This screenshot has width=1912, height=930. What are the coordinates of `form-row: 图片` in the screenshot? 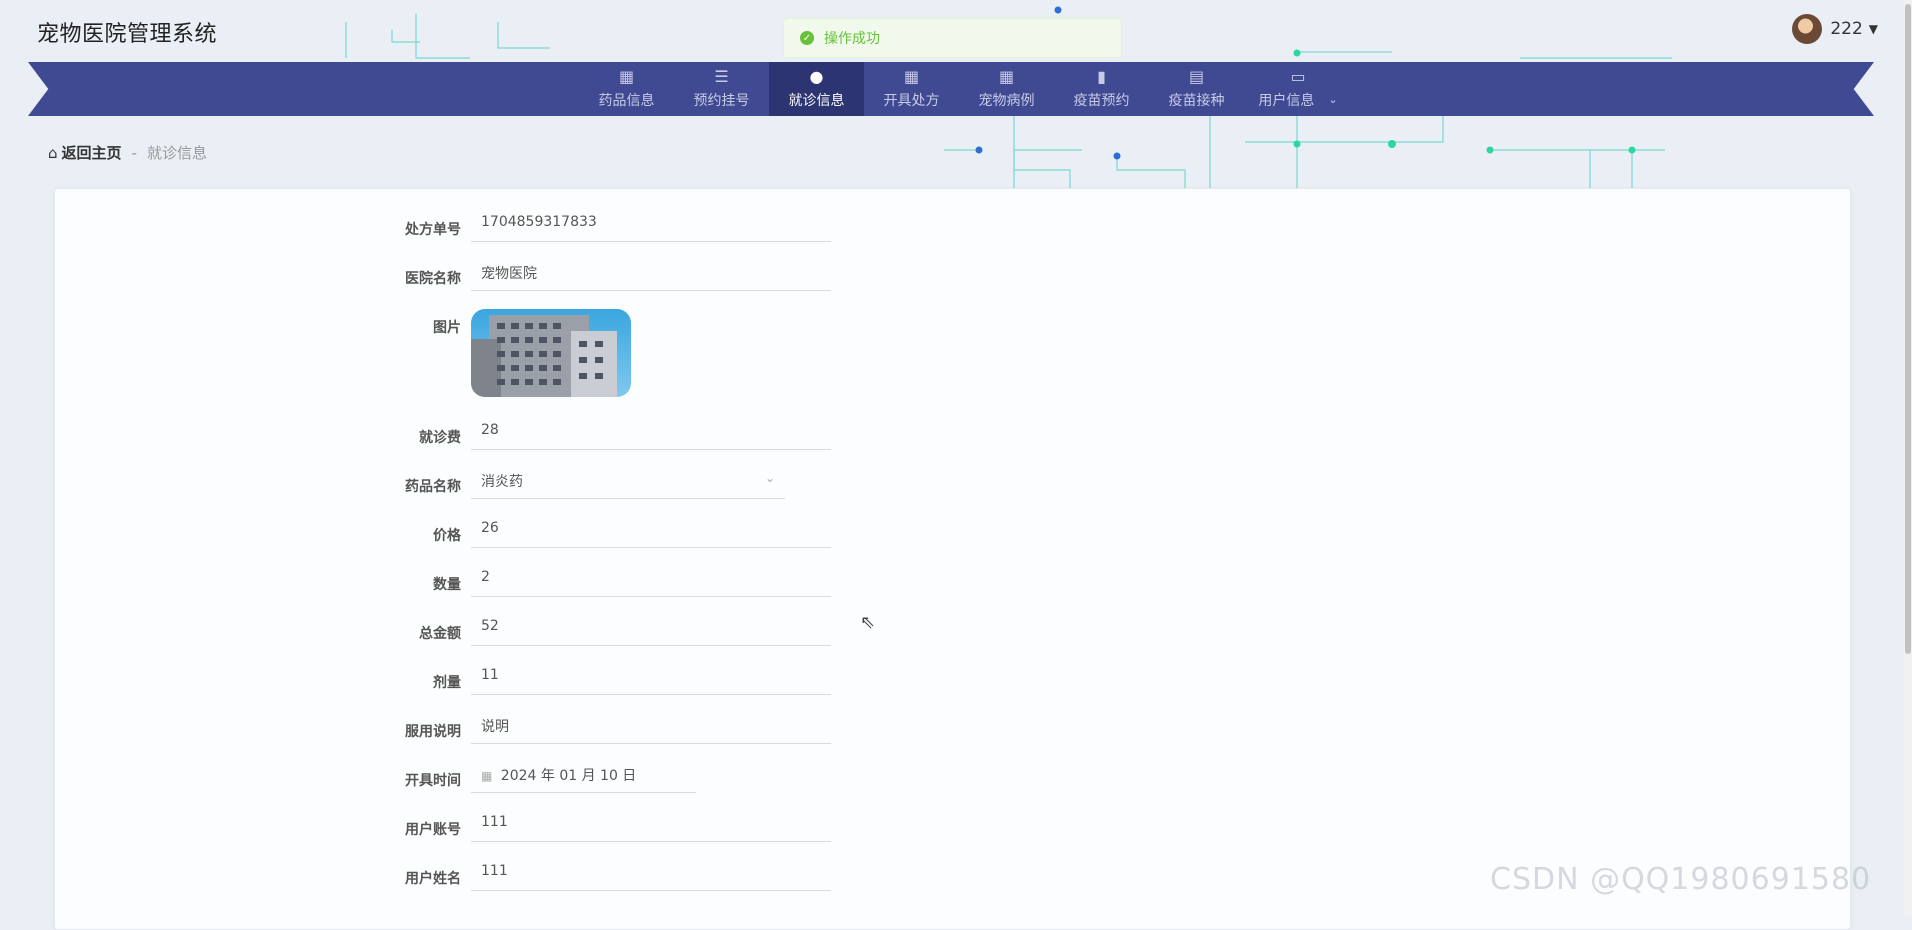 It's located at (603, 360).